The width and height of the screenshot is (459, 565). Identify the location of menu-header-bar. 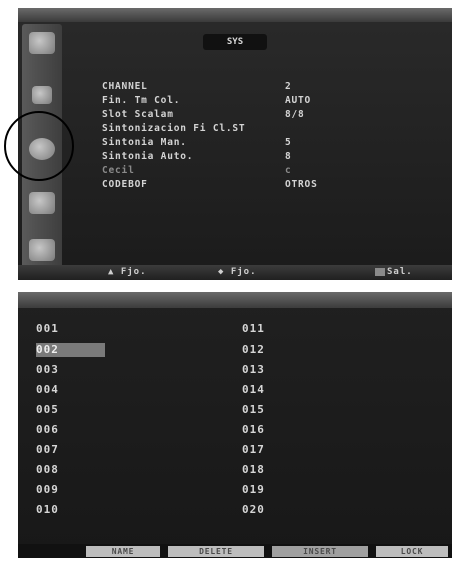
(235, 15).